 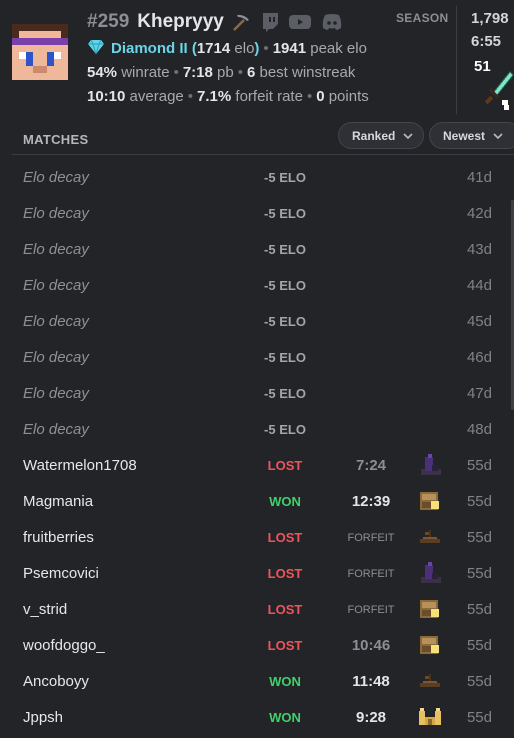 What do you see at coordinates (257, 285) in the screenshot?
I see `match-row: Elo decay -5 ELO 44d` at bounding box center [257, 285].